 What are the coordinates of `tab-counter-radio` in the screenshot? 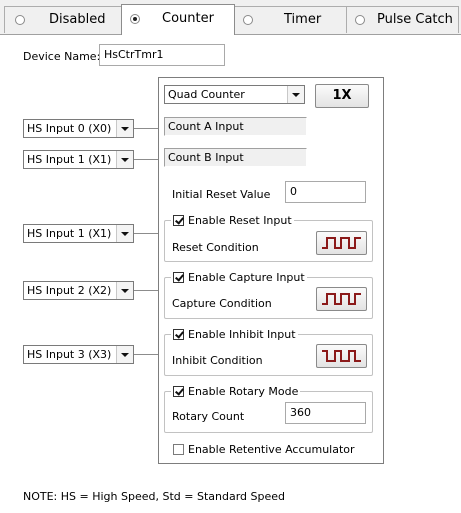 It's located at (135, 19).